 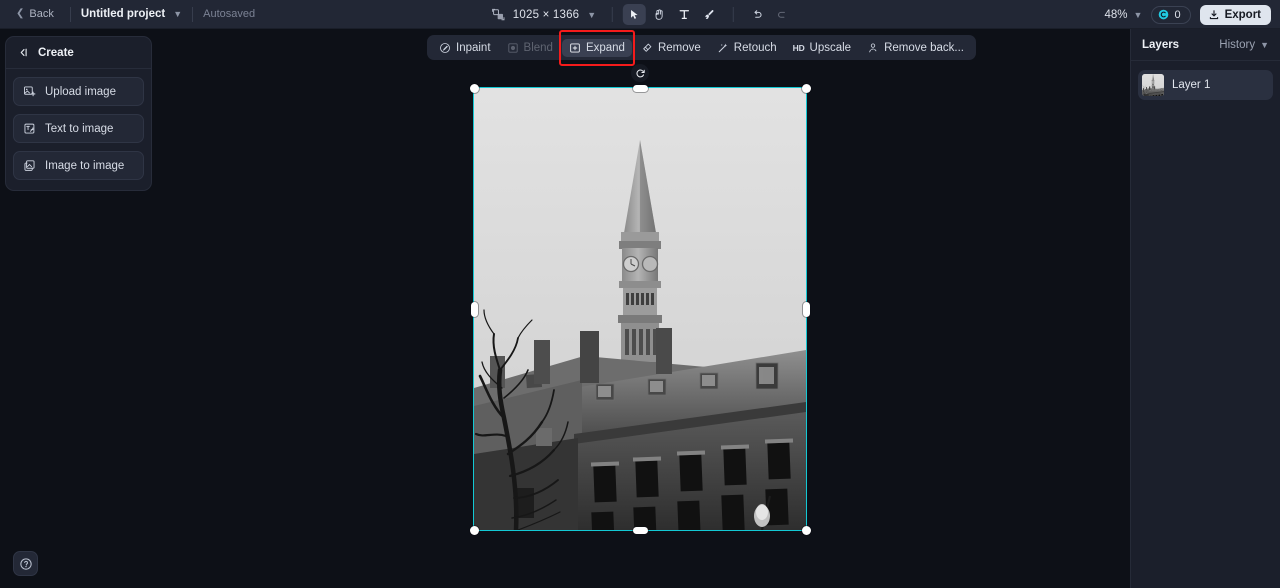 I want to click on hd-icon: HD, so click(x=798, y=47).